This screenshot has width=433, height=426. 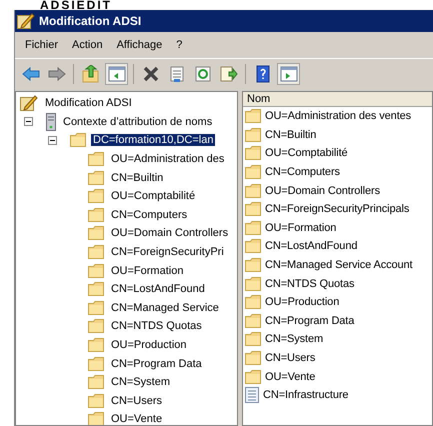 I want to click on menu-item: Fichier, so click(x=41, y=45).